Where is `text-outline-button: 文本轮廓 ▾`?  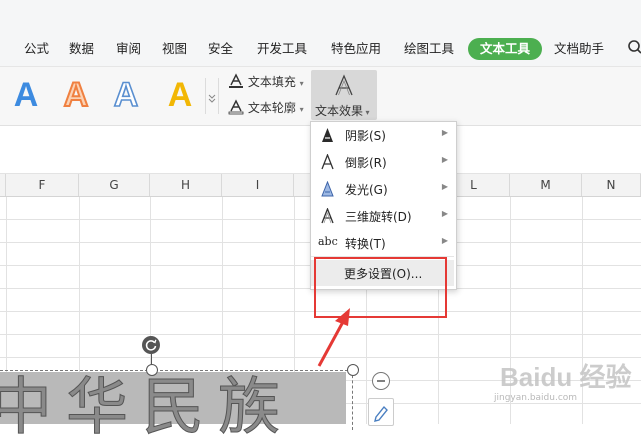 text-outline-button: 文本轮廓 ▾ is located at coordinates (266, 107).